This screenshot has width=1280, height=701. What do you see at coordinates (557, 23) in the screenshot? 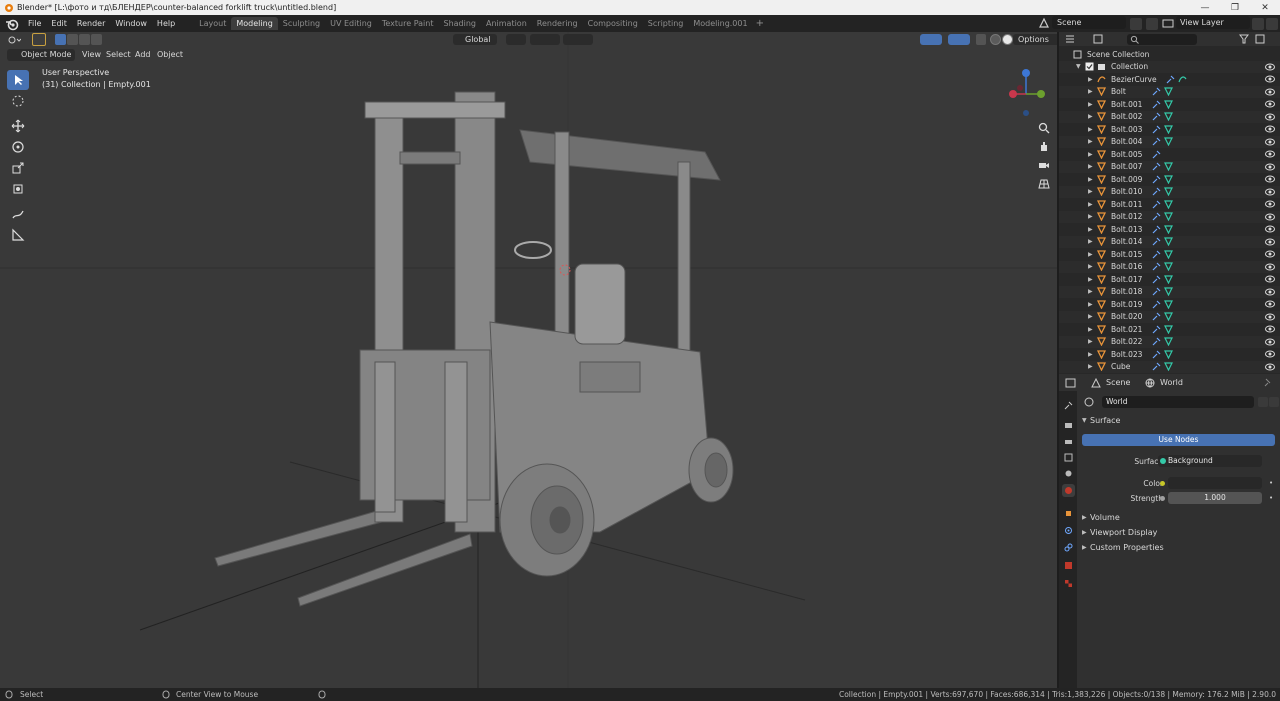
I see `tab-rendering: Rendering` at bounding box center [557, 23].